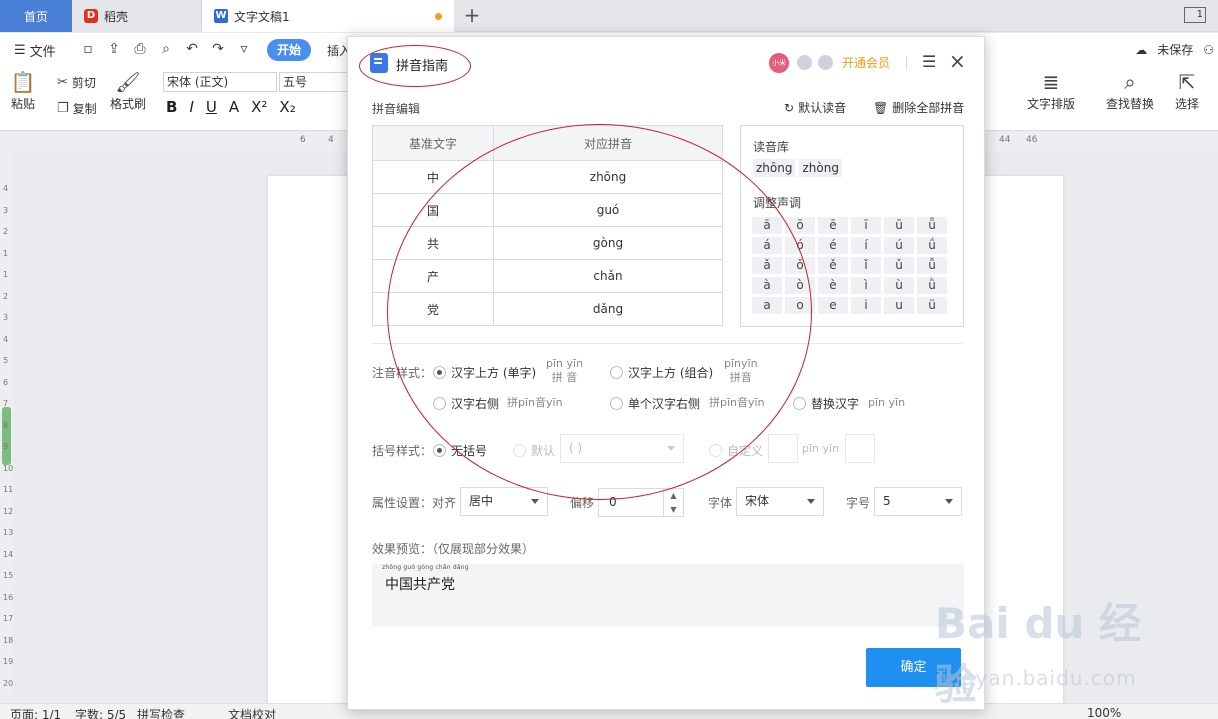 The height and width of the screenshot is (719, 1218). Describe the element at coordinates (833, 265) in the screenshot. I see `tone-key: ě` at that location.